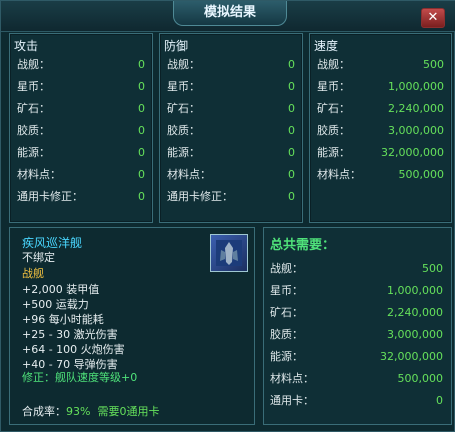 The height and width of the screenshot is (432, 455). I want to click on item-type: 战舰, so click(33, 273).